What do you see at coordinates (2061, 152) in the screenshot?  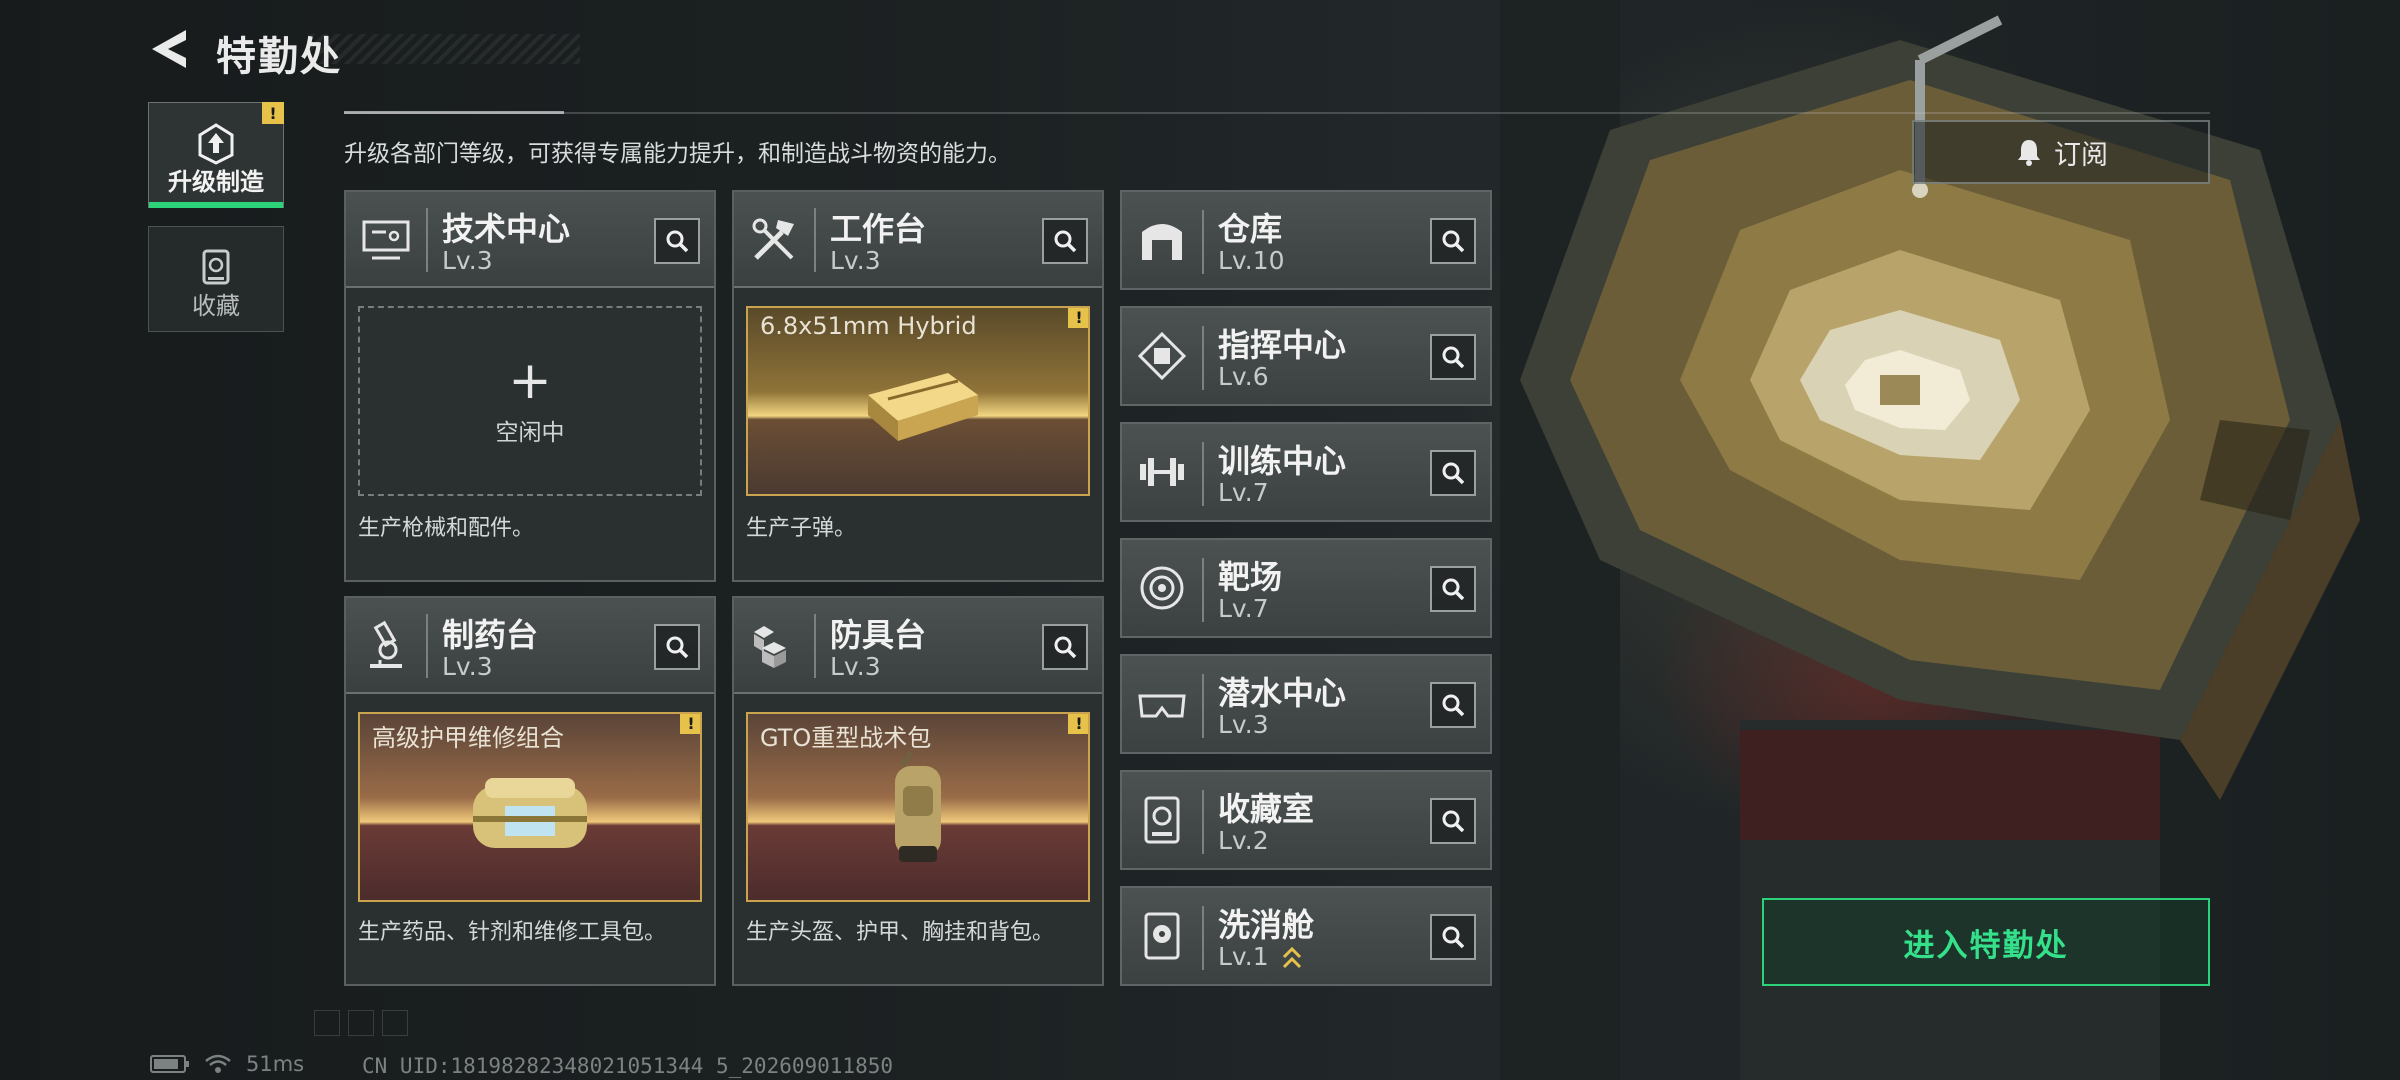 I see `subscribe-button: 订阅` at bounding box center [2061, 152].